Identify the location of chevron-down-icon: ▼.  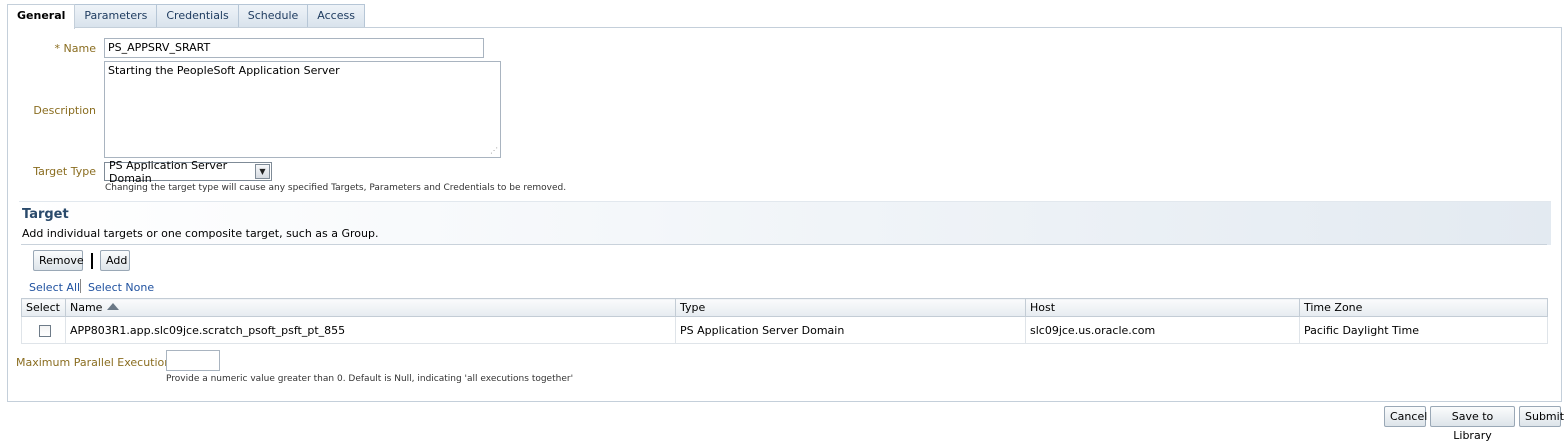
(262, 171).